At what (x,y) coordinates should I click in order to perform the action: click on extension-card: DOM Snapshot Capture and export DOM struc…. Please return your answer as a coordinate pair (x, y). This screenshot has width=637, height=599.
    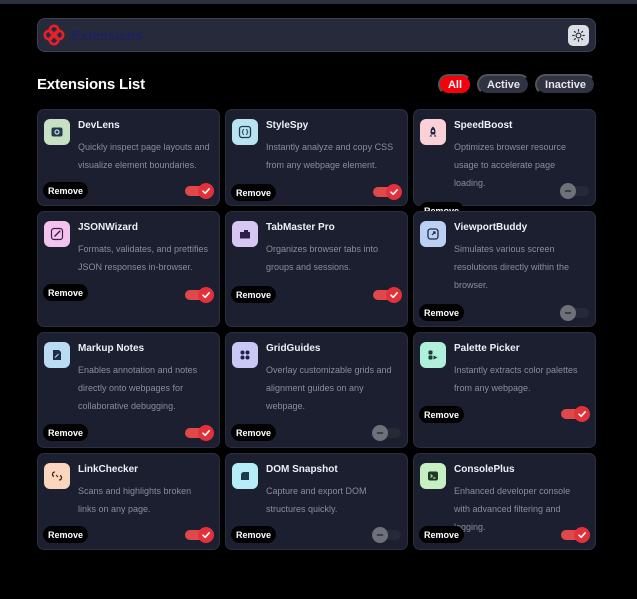
    Looking at the image, I should click on (316, 501).